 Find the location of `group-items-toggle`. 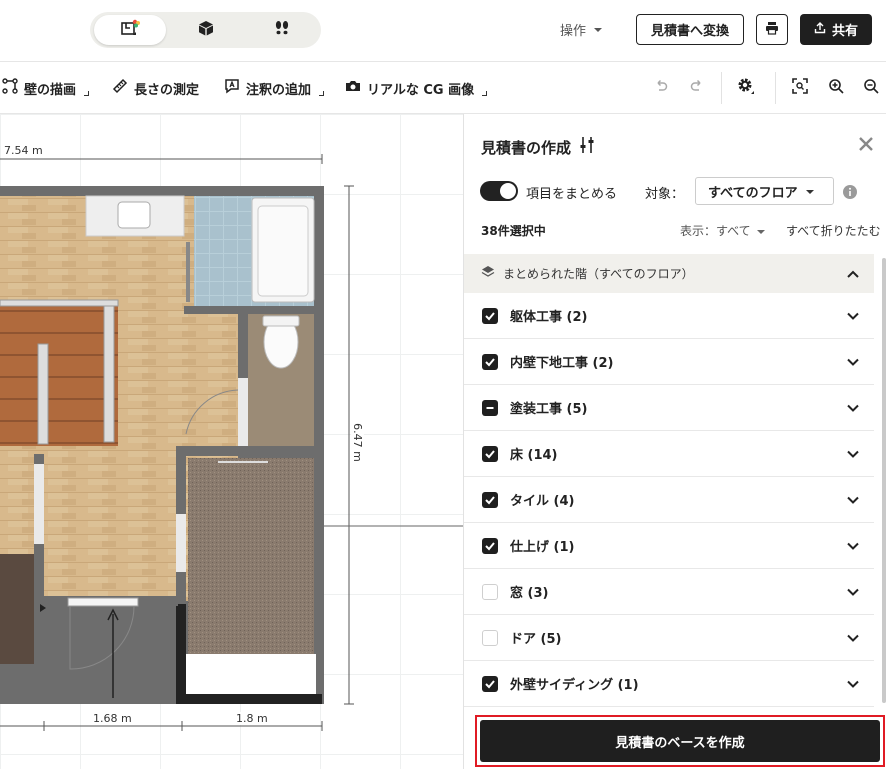

group-items-toggle is located at coordinates (499, 191).